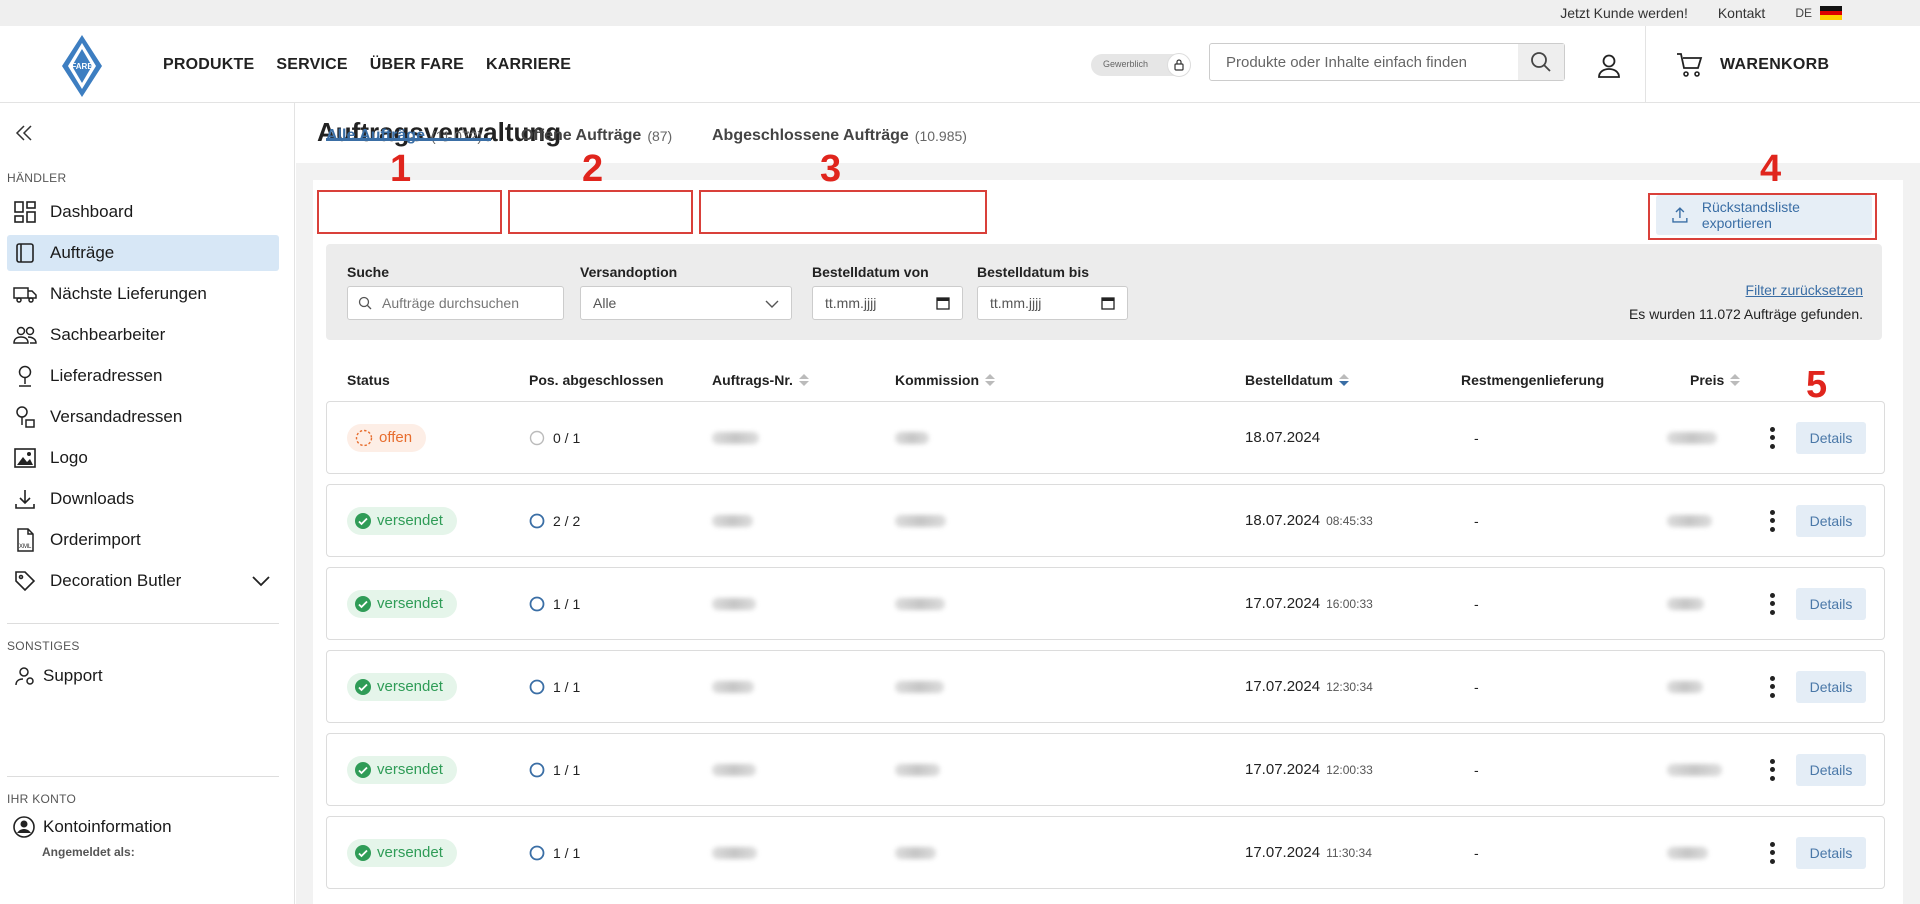 This screenshot has height=904, width=1920. What do you see at coordinates (25, 253) in the screenshot?
I see `orders-icon` at bounding box center [25, 253].